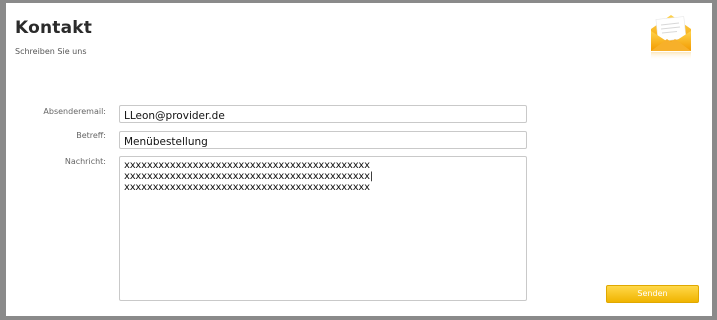  What do you see at coordinates (323, 114) in the screenshot?
I see `email-field` at bounding box center [323, 114].